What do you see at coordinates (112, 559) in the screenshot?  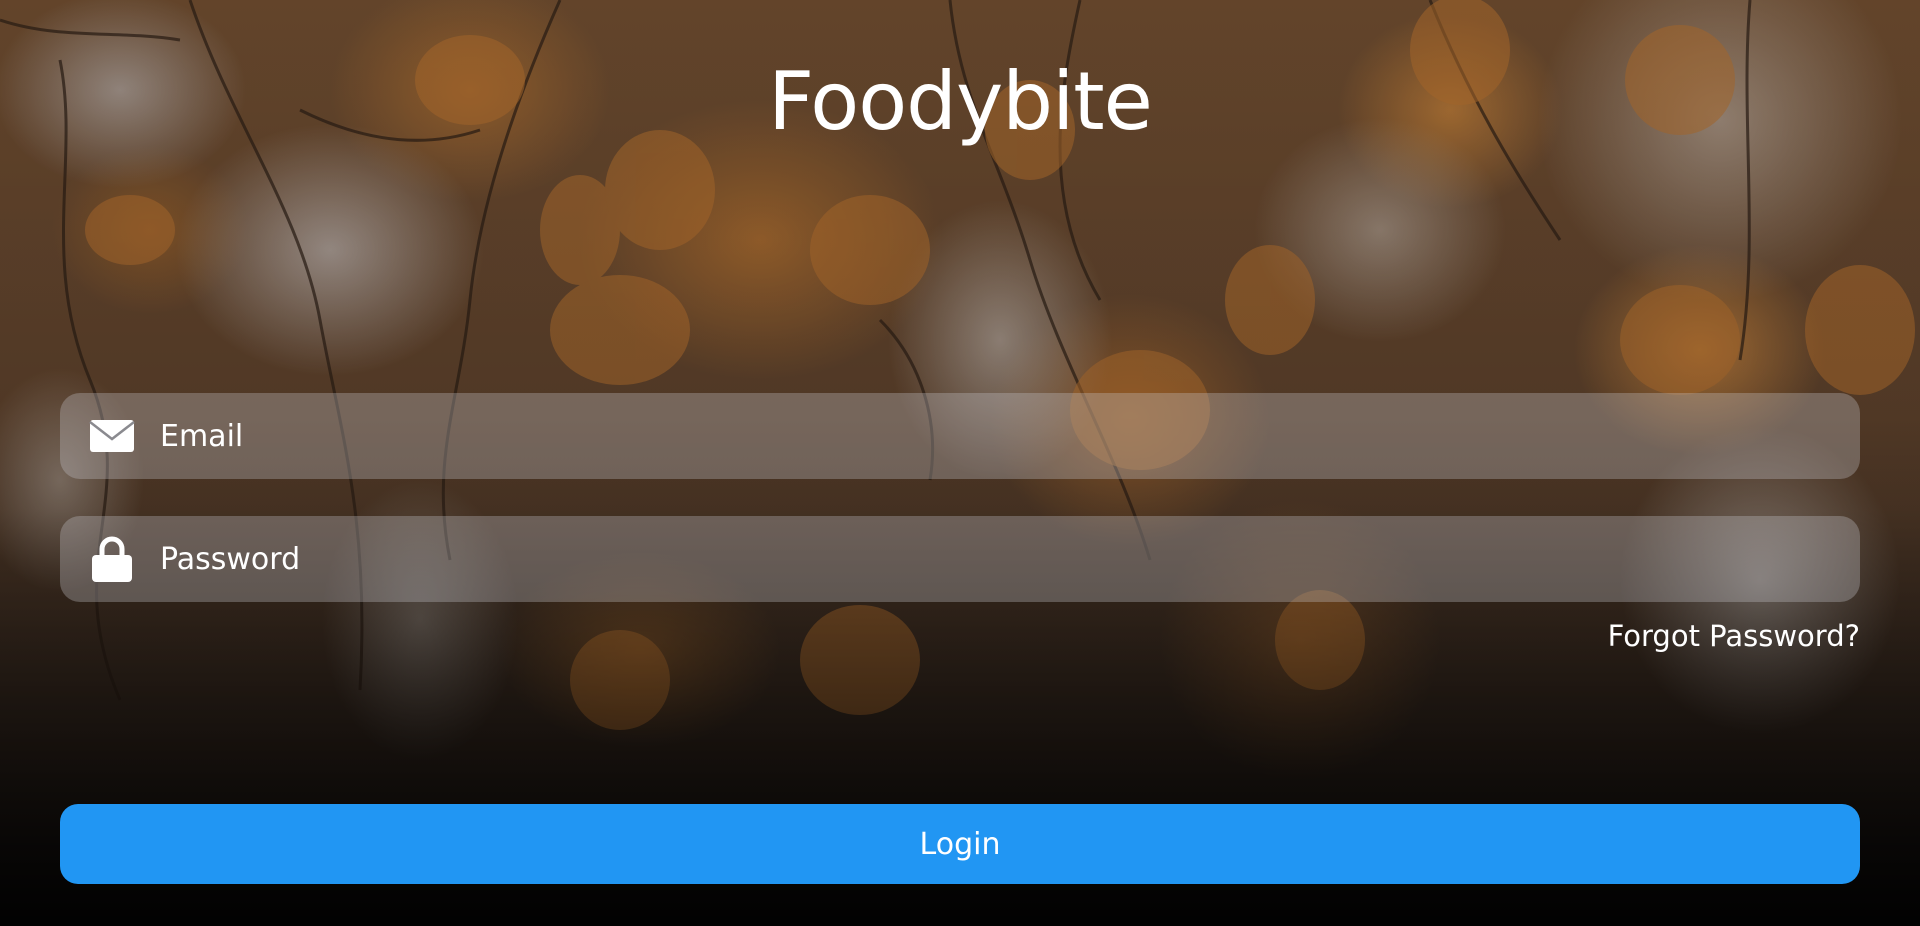 I see `lock-icon` at bounding box center [112, 559].